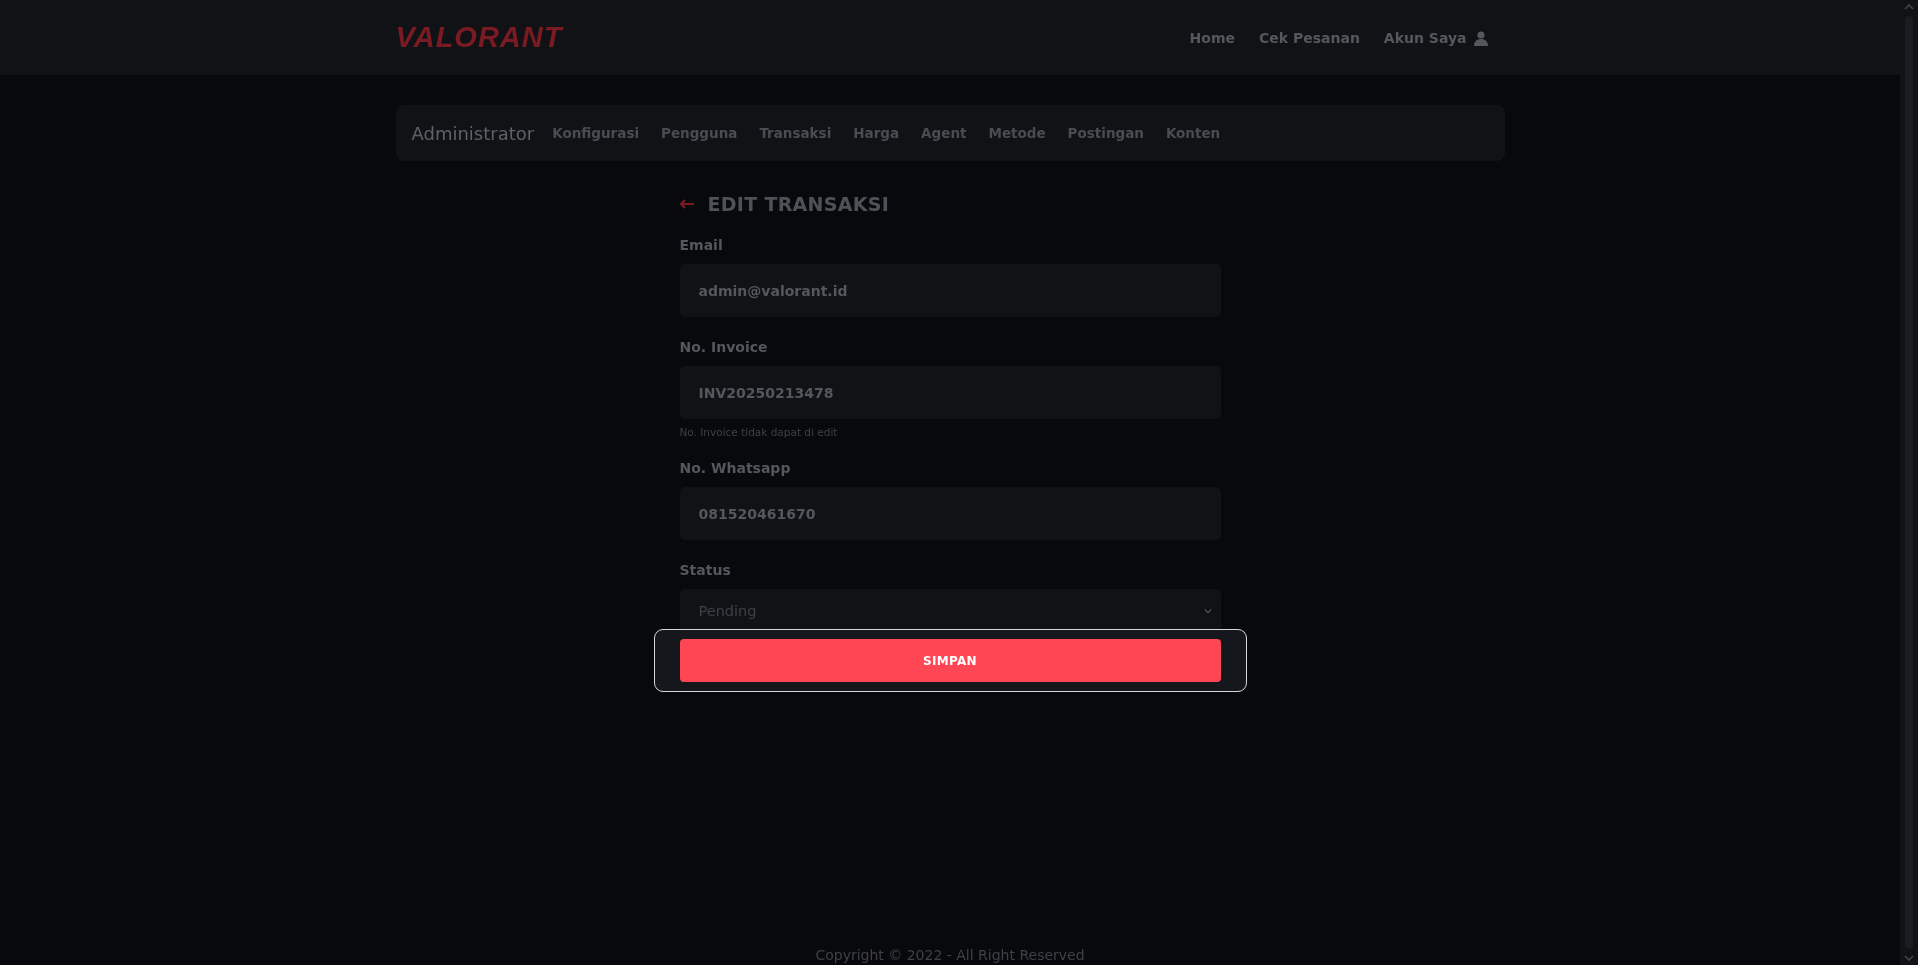 The width and height of the screenshot is (1918, 965). I want to click on admin-menu-link: Harga, so click(876, 133).